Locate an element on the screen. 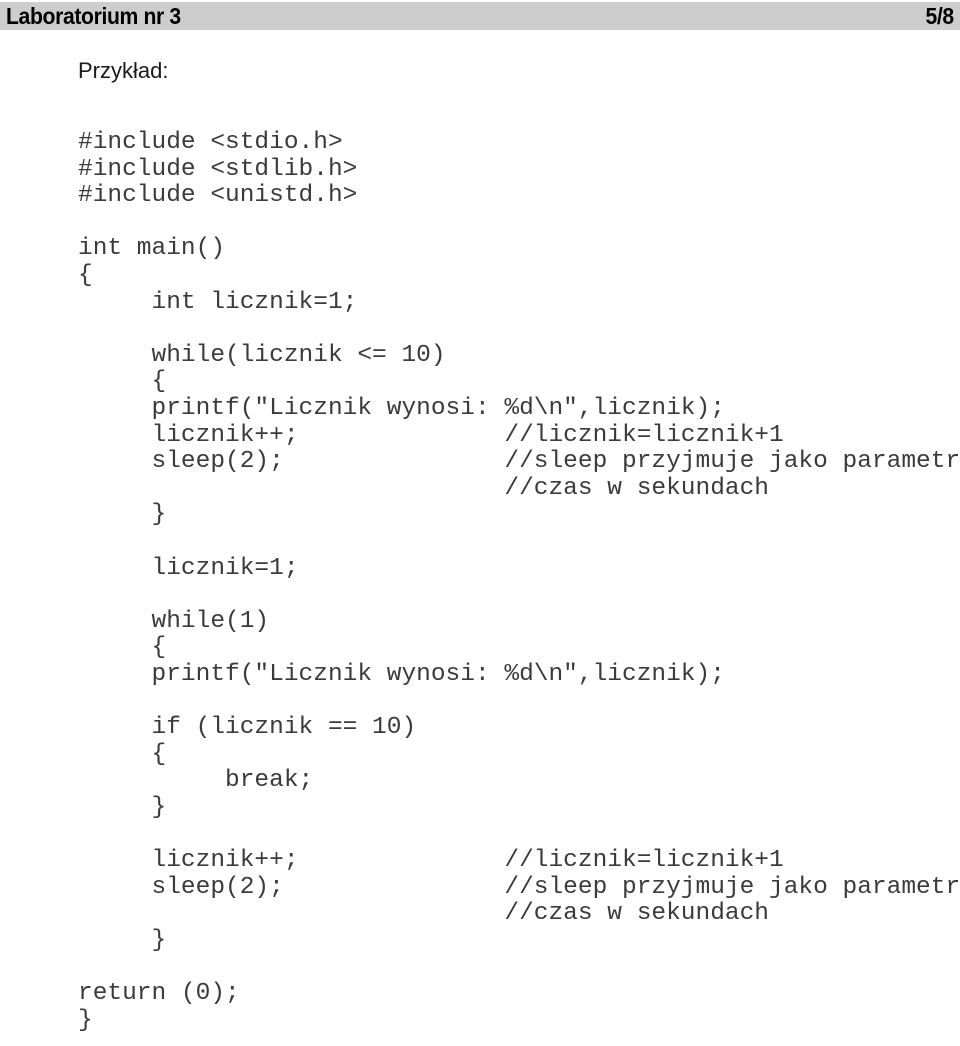 The image size is (960, 1046). code-line: int main() is located at coordinates (152, 249).